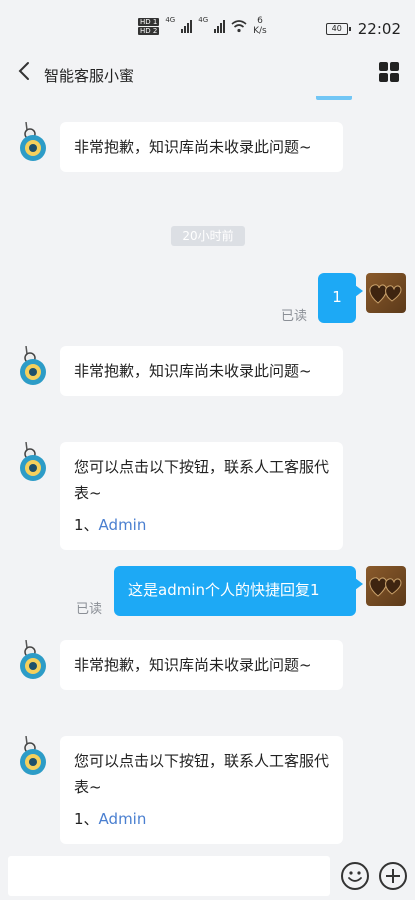  What do you see at coordinates (89, 76) in the screenshot?
I see `page-title: 智能客服小蜜` at bounding box center [89, 76].